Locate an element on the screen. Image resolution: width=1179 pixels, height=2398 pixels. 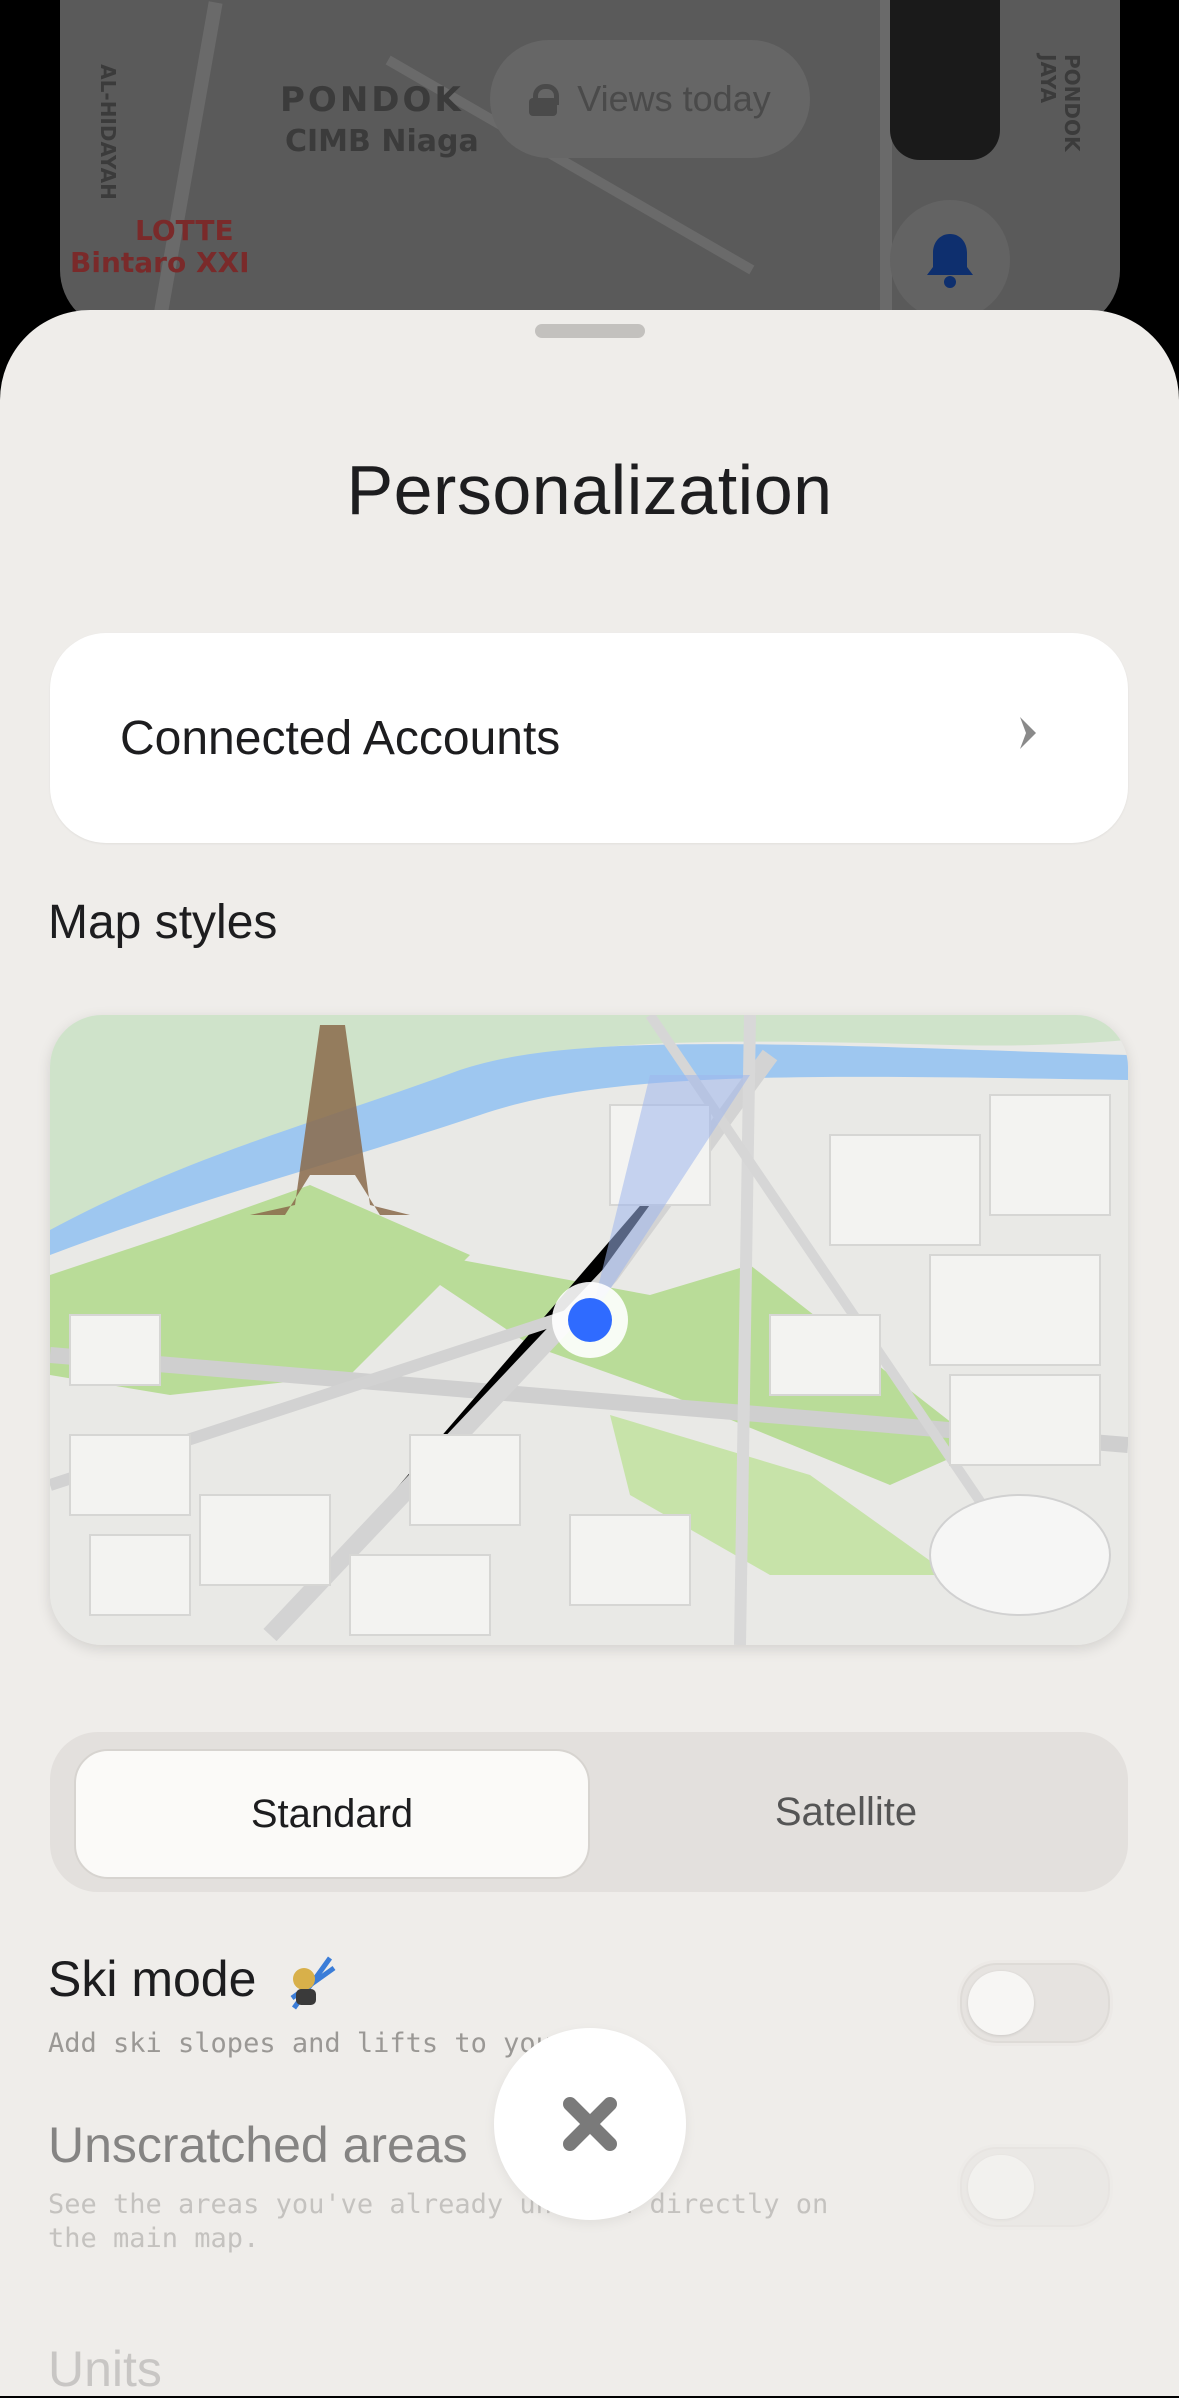
ski-icon is located at coordinates (313, 1983).